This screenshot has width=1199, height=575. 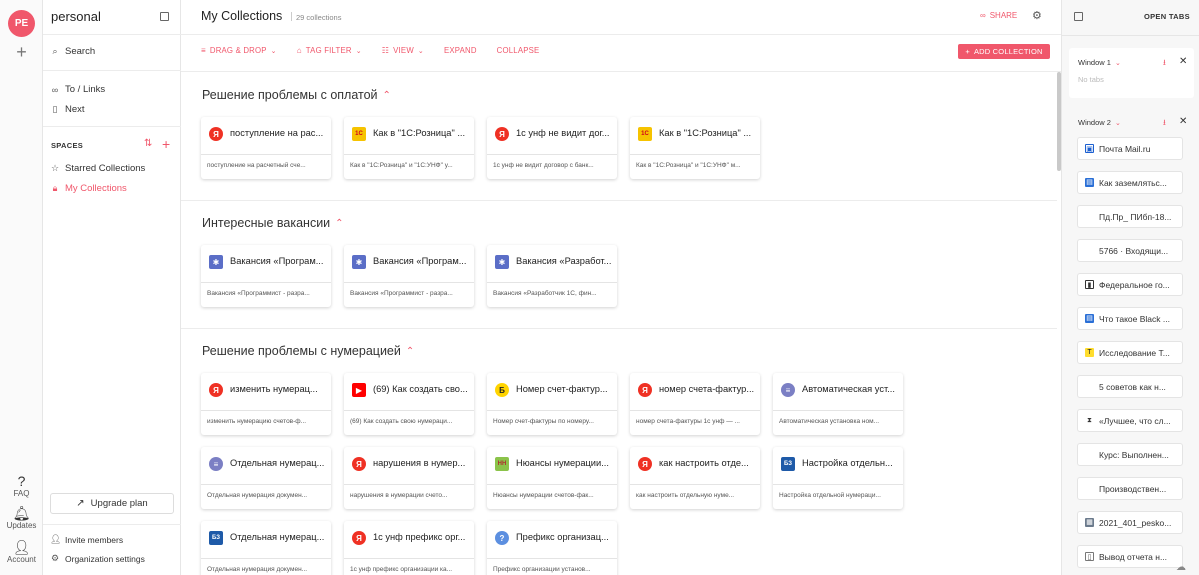 I want to click on bell-icon: 🔔︎, so click(x=21, y=513).